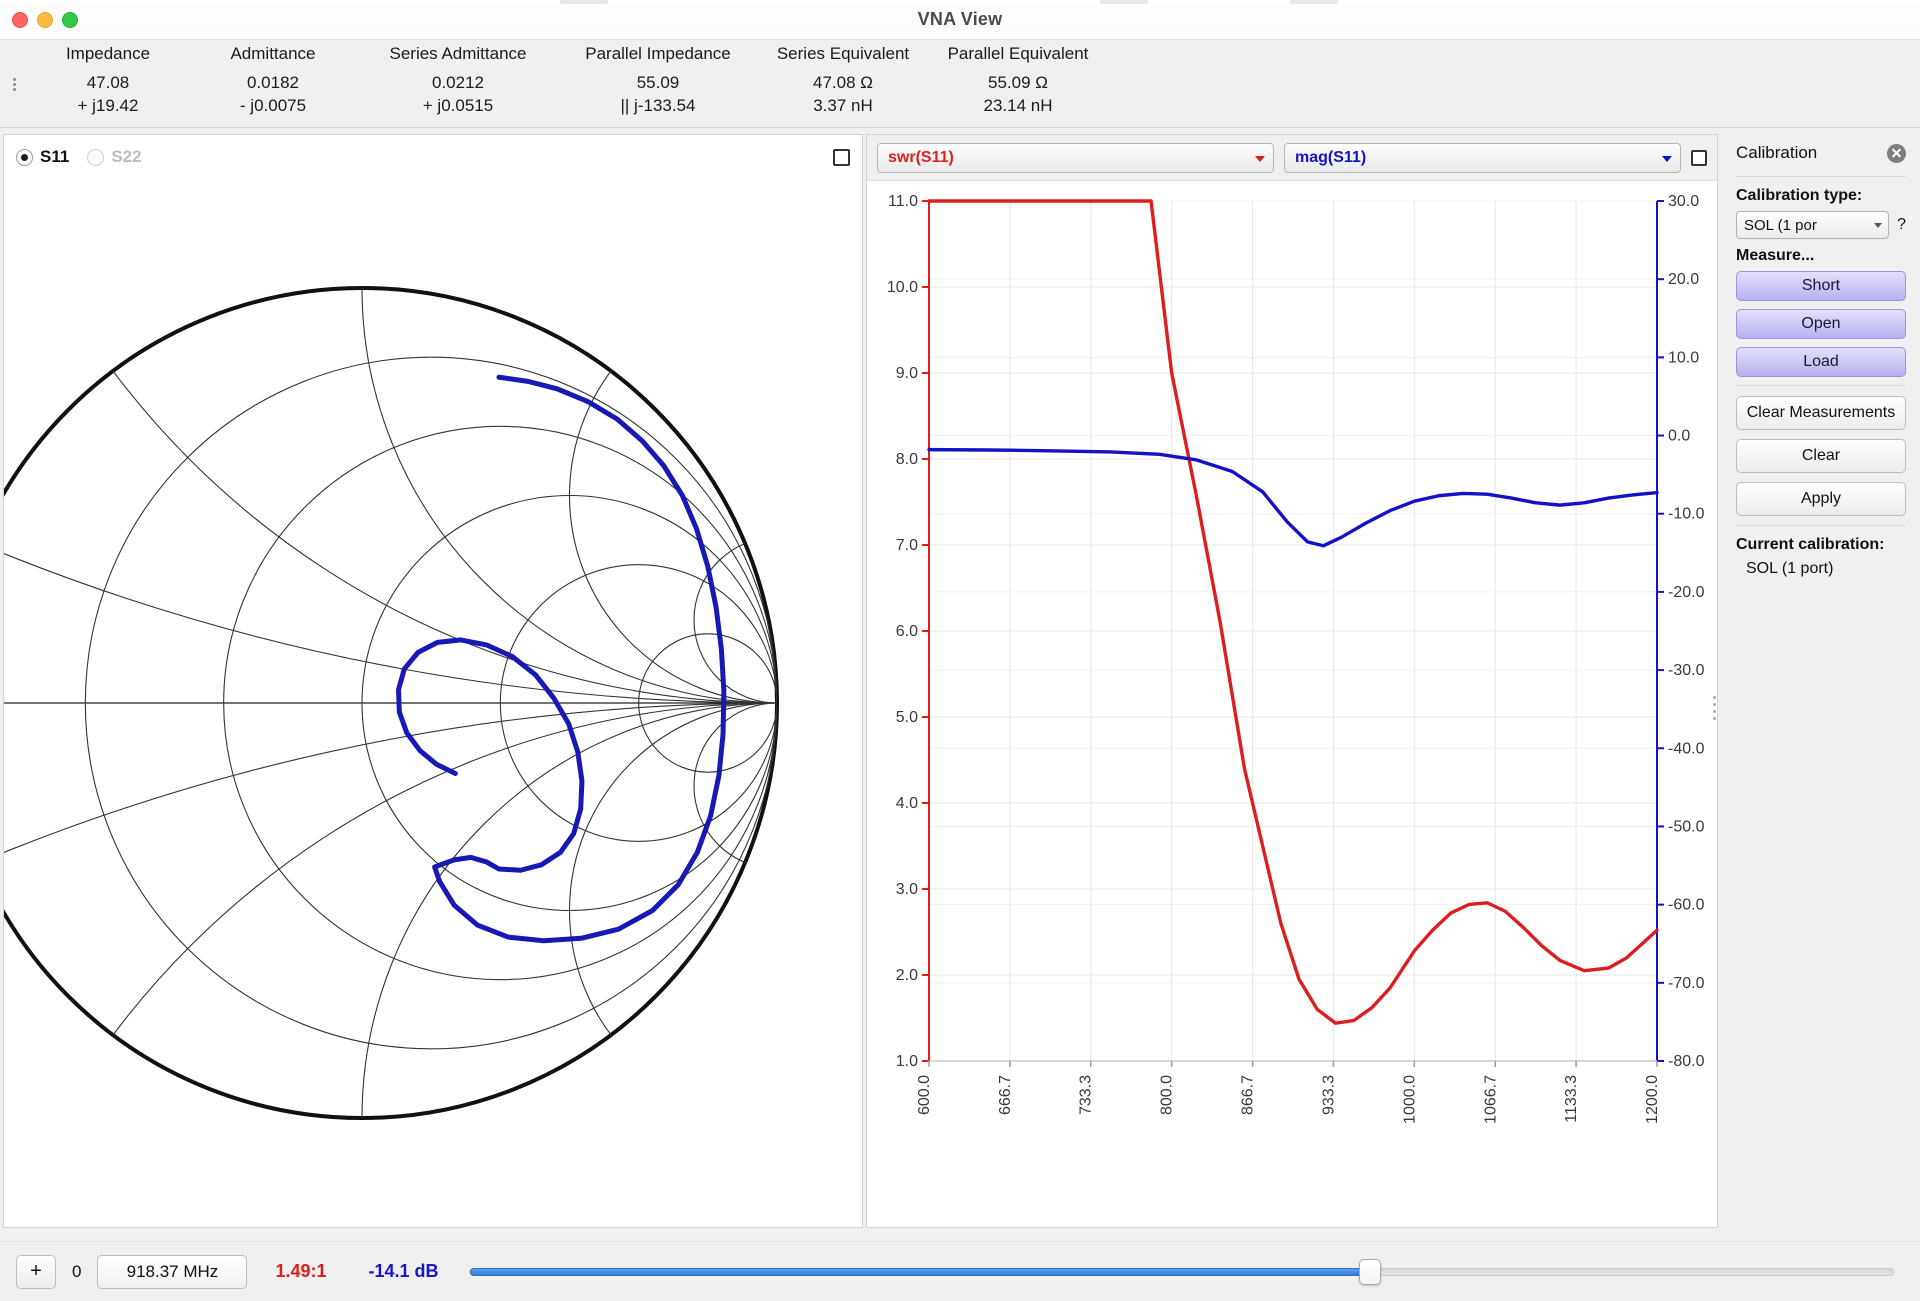 Image resolution: width=1920 pixels, height=1301 pixels. What do you see at coordinates (1896, 153) in the screenshot?
I see `close-circle-icon` at bounding box center [1896, 153].